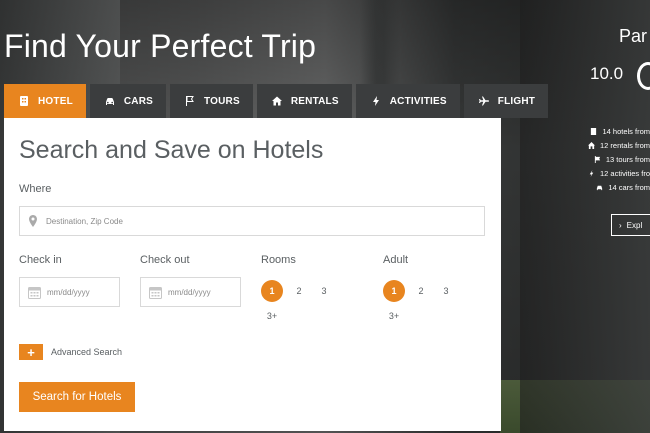 The image size is (650, 433). I want to click on tab-tours: TOURS, so click(211, 101).